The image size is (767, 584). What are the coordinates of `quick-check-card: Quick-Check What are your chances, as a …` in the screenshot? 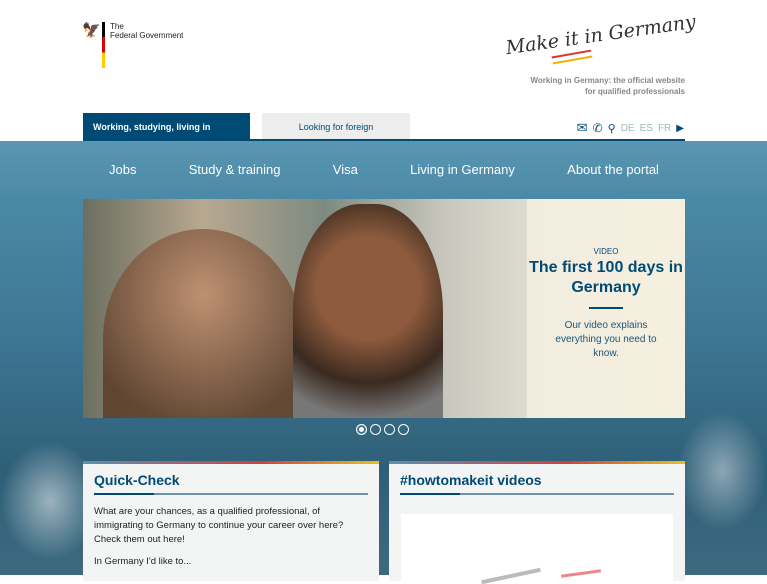 It's located at (231, 521).